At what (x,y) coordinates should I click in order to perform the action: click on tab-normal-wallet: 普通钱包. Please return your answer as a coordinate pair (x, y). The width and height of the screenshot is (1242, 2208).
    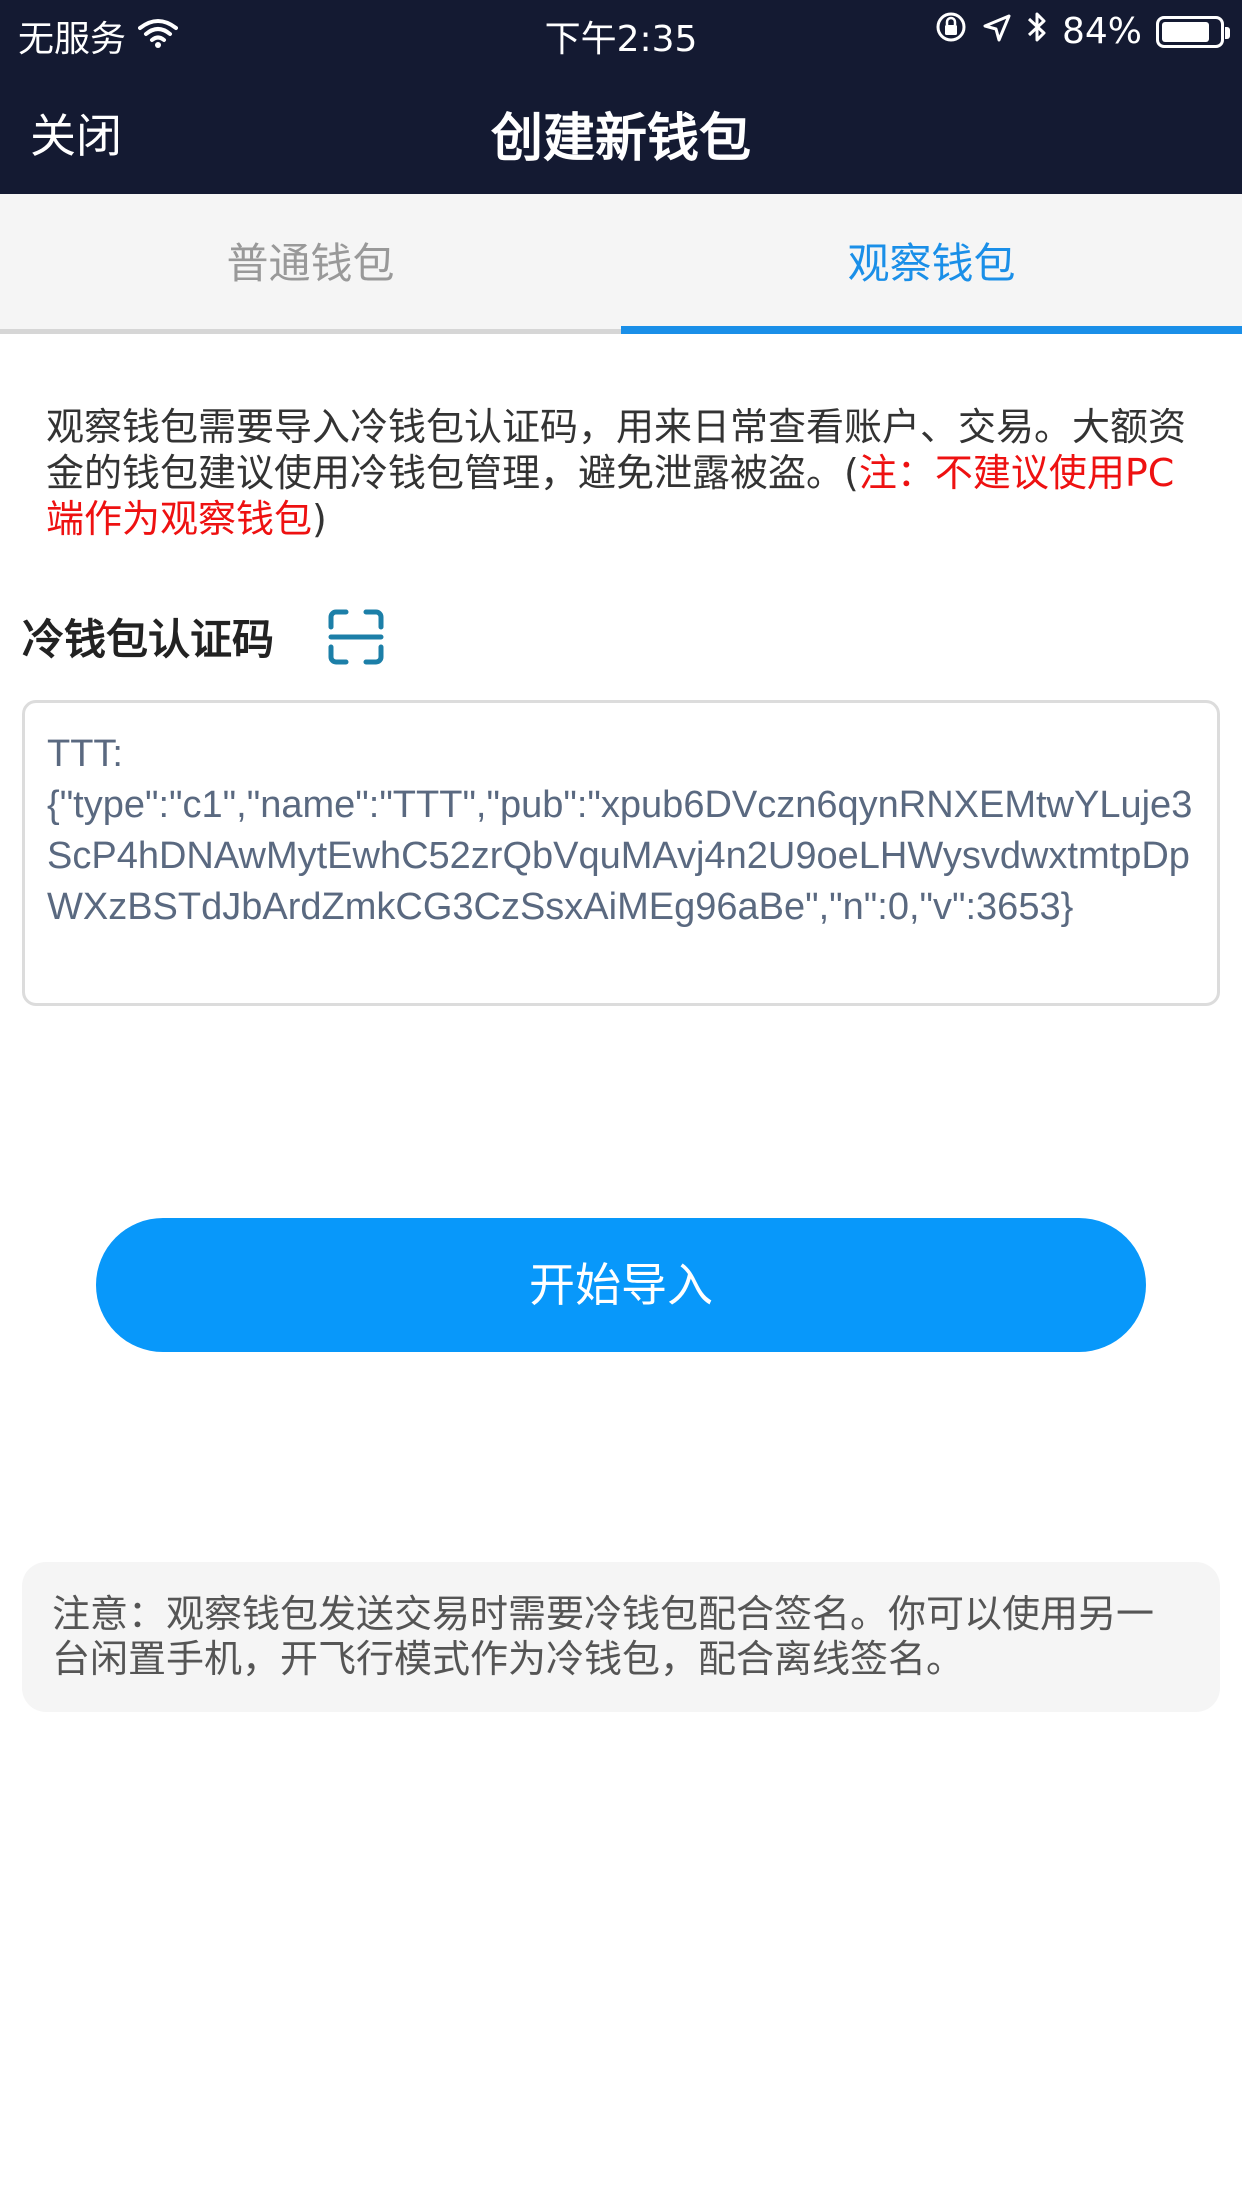
    Looking at the image, I should click on (310, 264).